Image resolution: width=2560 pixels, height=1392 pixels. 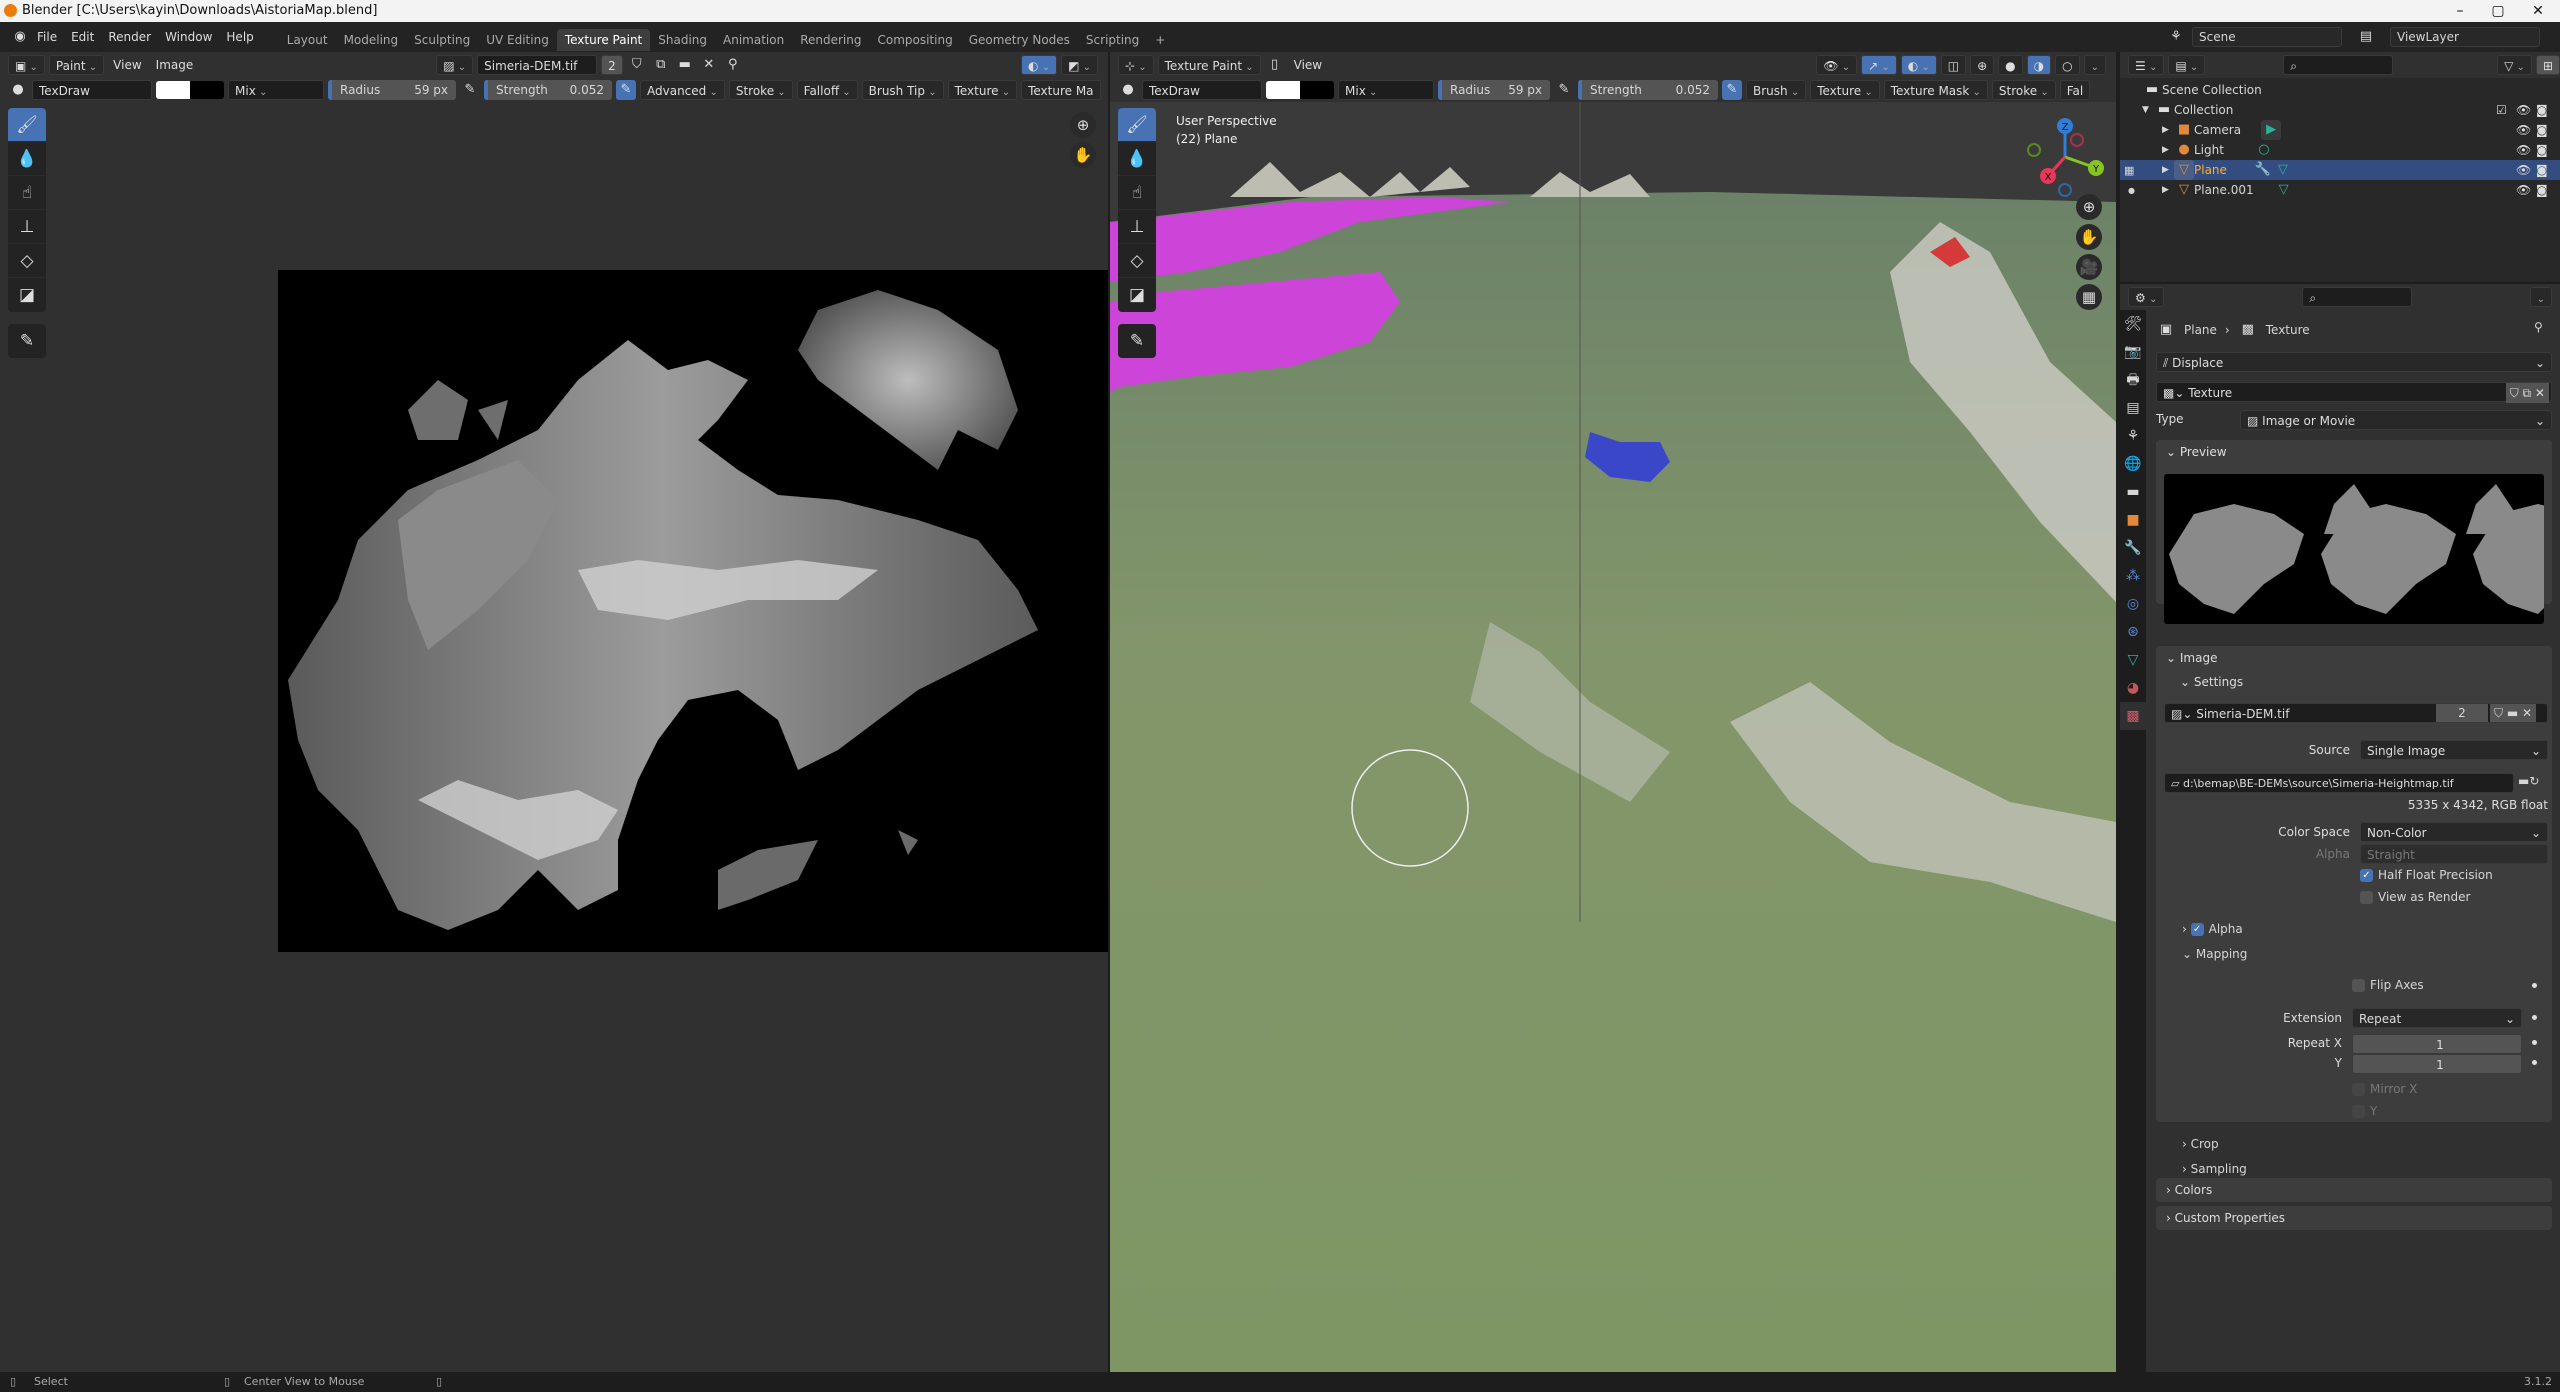 I want to click on strength-pressure-icon: ✎, so click(x=626, y=90).